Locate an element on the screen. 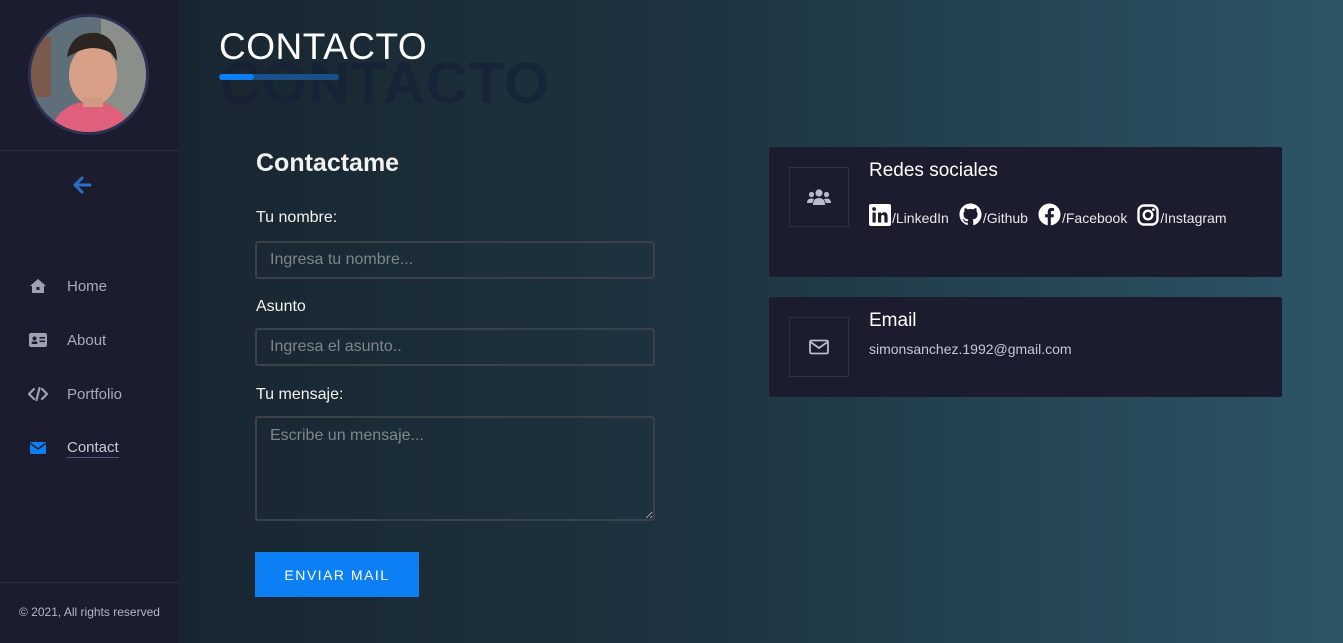 This screenshot has width=1343, height=643. linkedin-label: /LinkedIn is located at coordinates (920, 217).